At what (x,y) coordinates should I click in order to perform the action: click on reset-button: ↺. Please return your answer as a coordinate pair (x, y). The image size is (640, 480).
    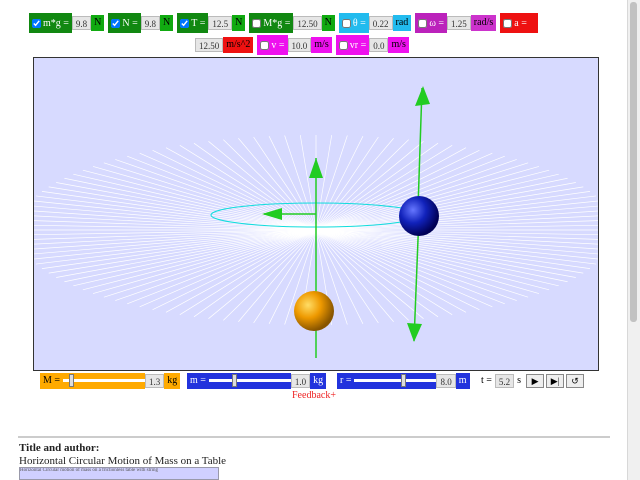
    Looking at the image, I should click on (575, 381).